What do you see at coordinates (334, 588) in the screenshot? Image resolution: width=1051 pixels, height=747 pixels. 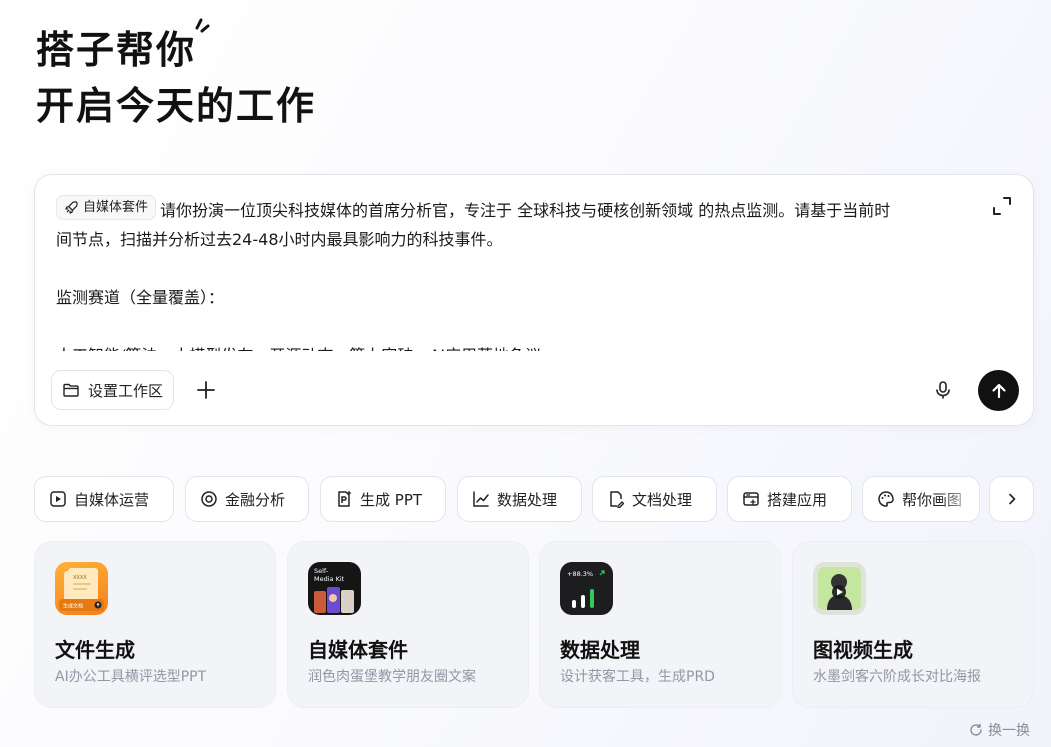 I see `self-media-kit-icon: Self- Media Kit` at bounding box center [334, 588].